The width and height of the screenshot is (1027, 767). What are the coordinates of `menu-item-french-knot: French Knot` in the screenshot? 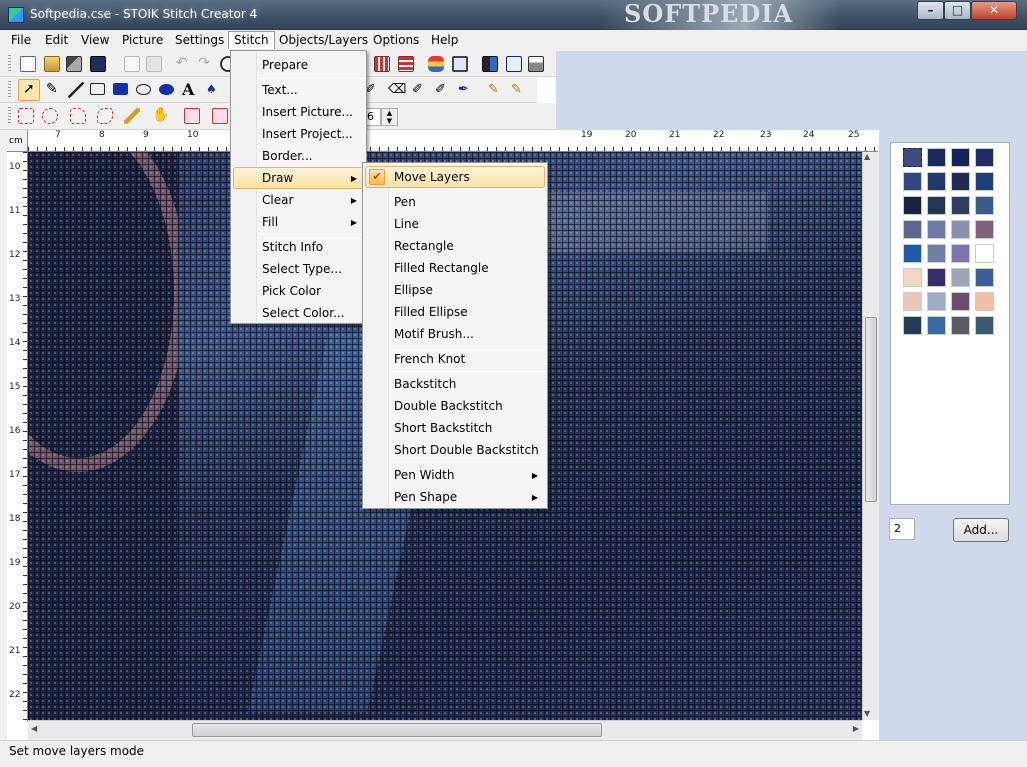 It's located at (455, 359).